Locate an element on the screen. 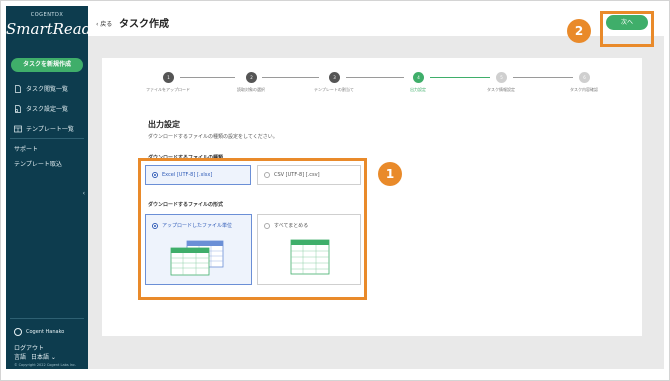  brand-company: COGENTDX is located at coordinates (47, 15).